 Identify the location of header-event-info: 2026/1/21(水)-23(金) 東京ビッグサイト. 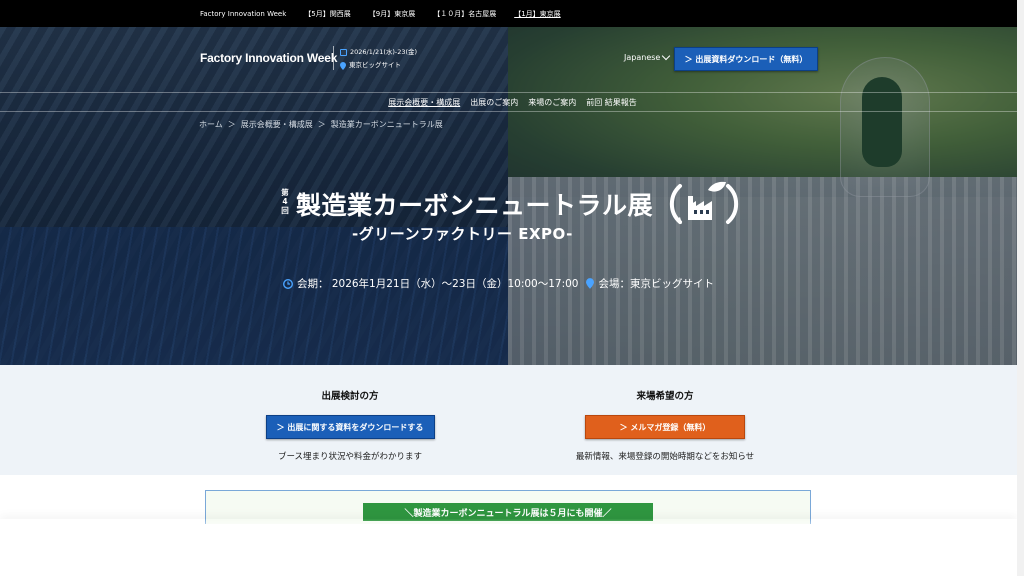
(378, 59).